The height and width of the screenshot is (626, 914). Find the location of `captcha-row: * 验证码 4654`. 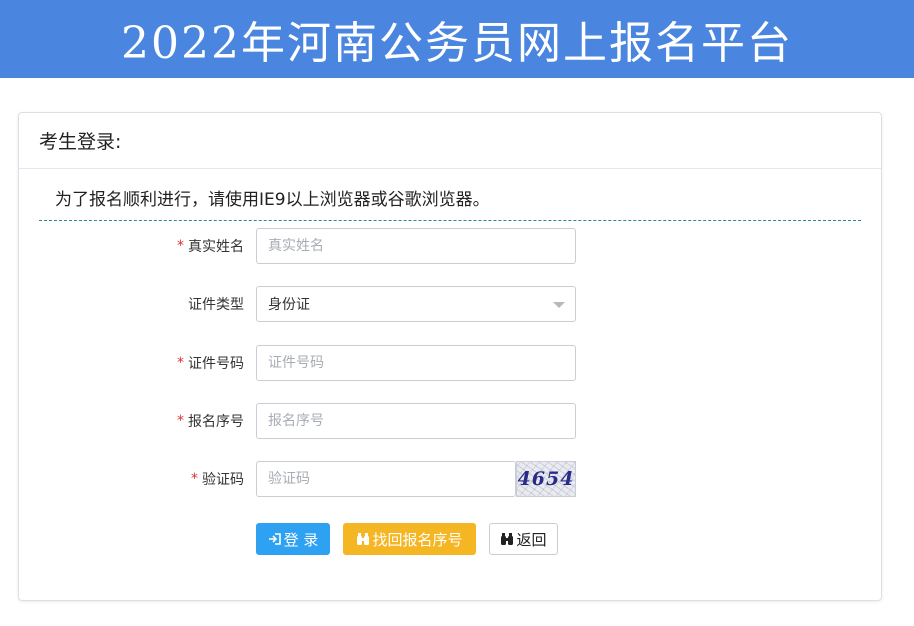

captcha-row: * 验证码 4654 is located at coordinates (451, 479).